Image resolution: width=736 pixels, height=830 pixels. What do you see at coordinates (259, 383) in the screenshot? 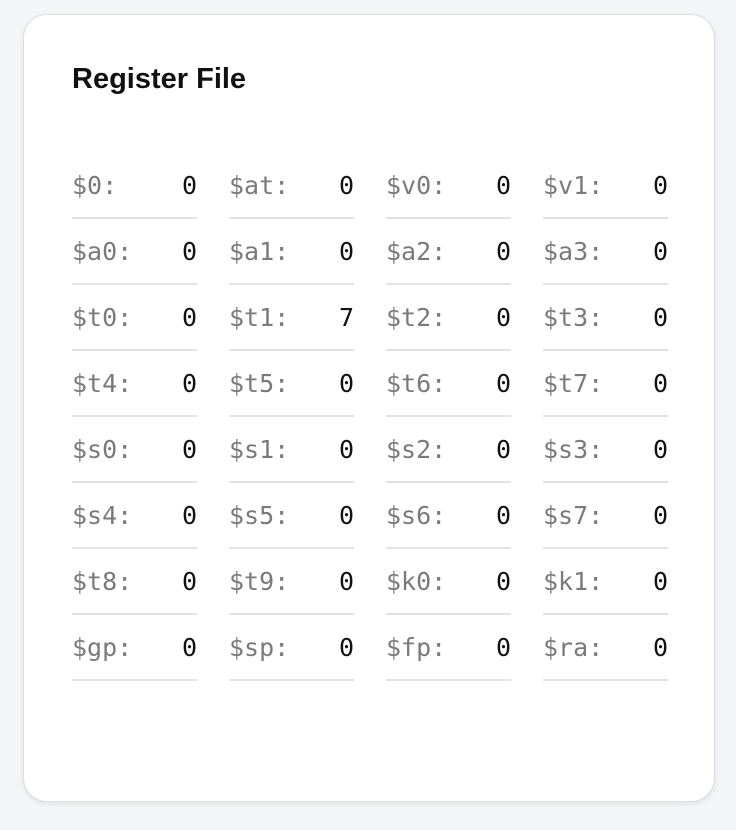
I see `register-name: $t5:` at bounding box center [259, 383].